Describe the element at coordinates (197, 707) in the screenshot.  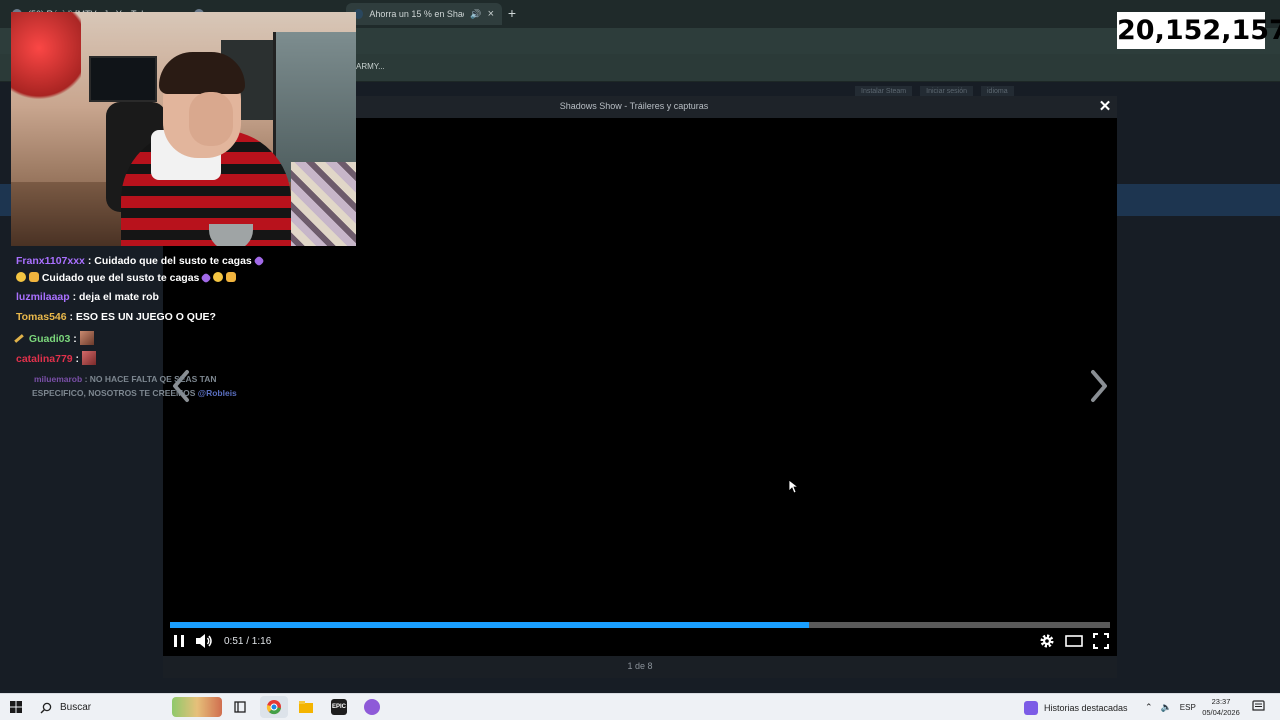
I see `search-highlight-image` at that location.